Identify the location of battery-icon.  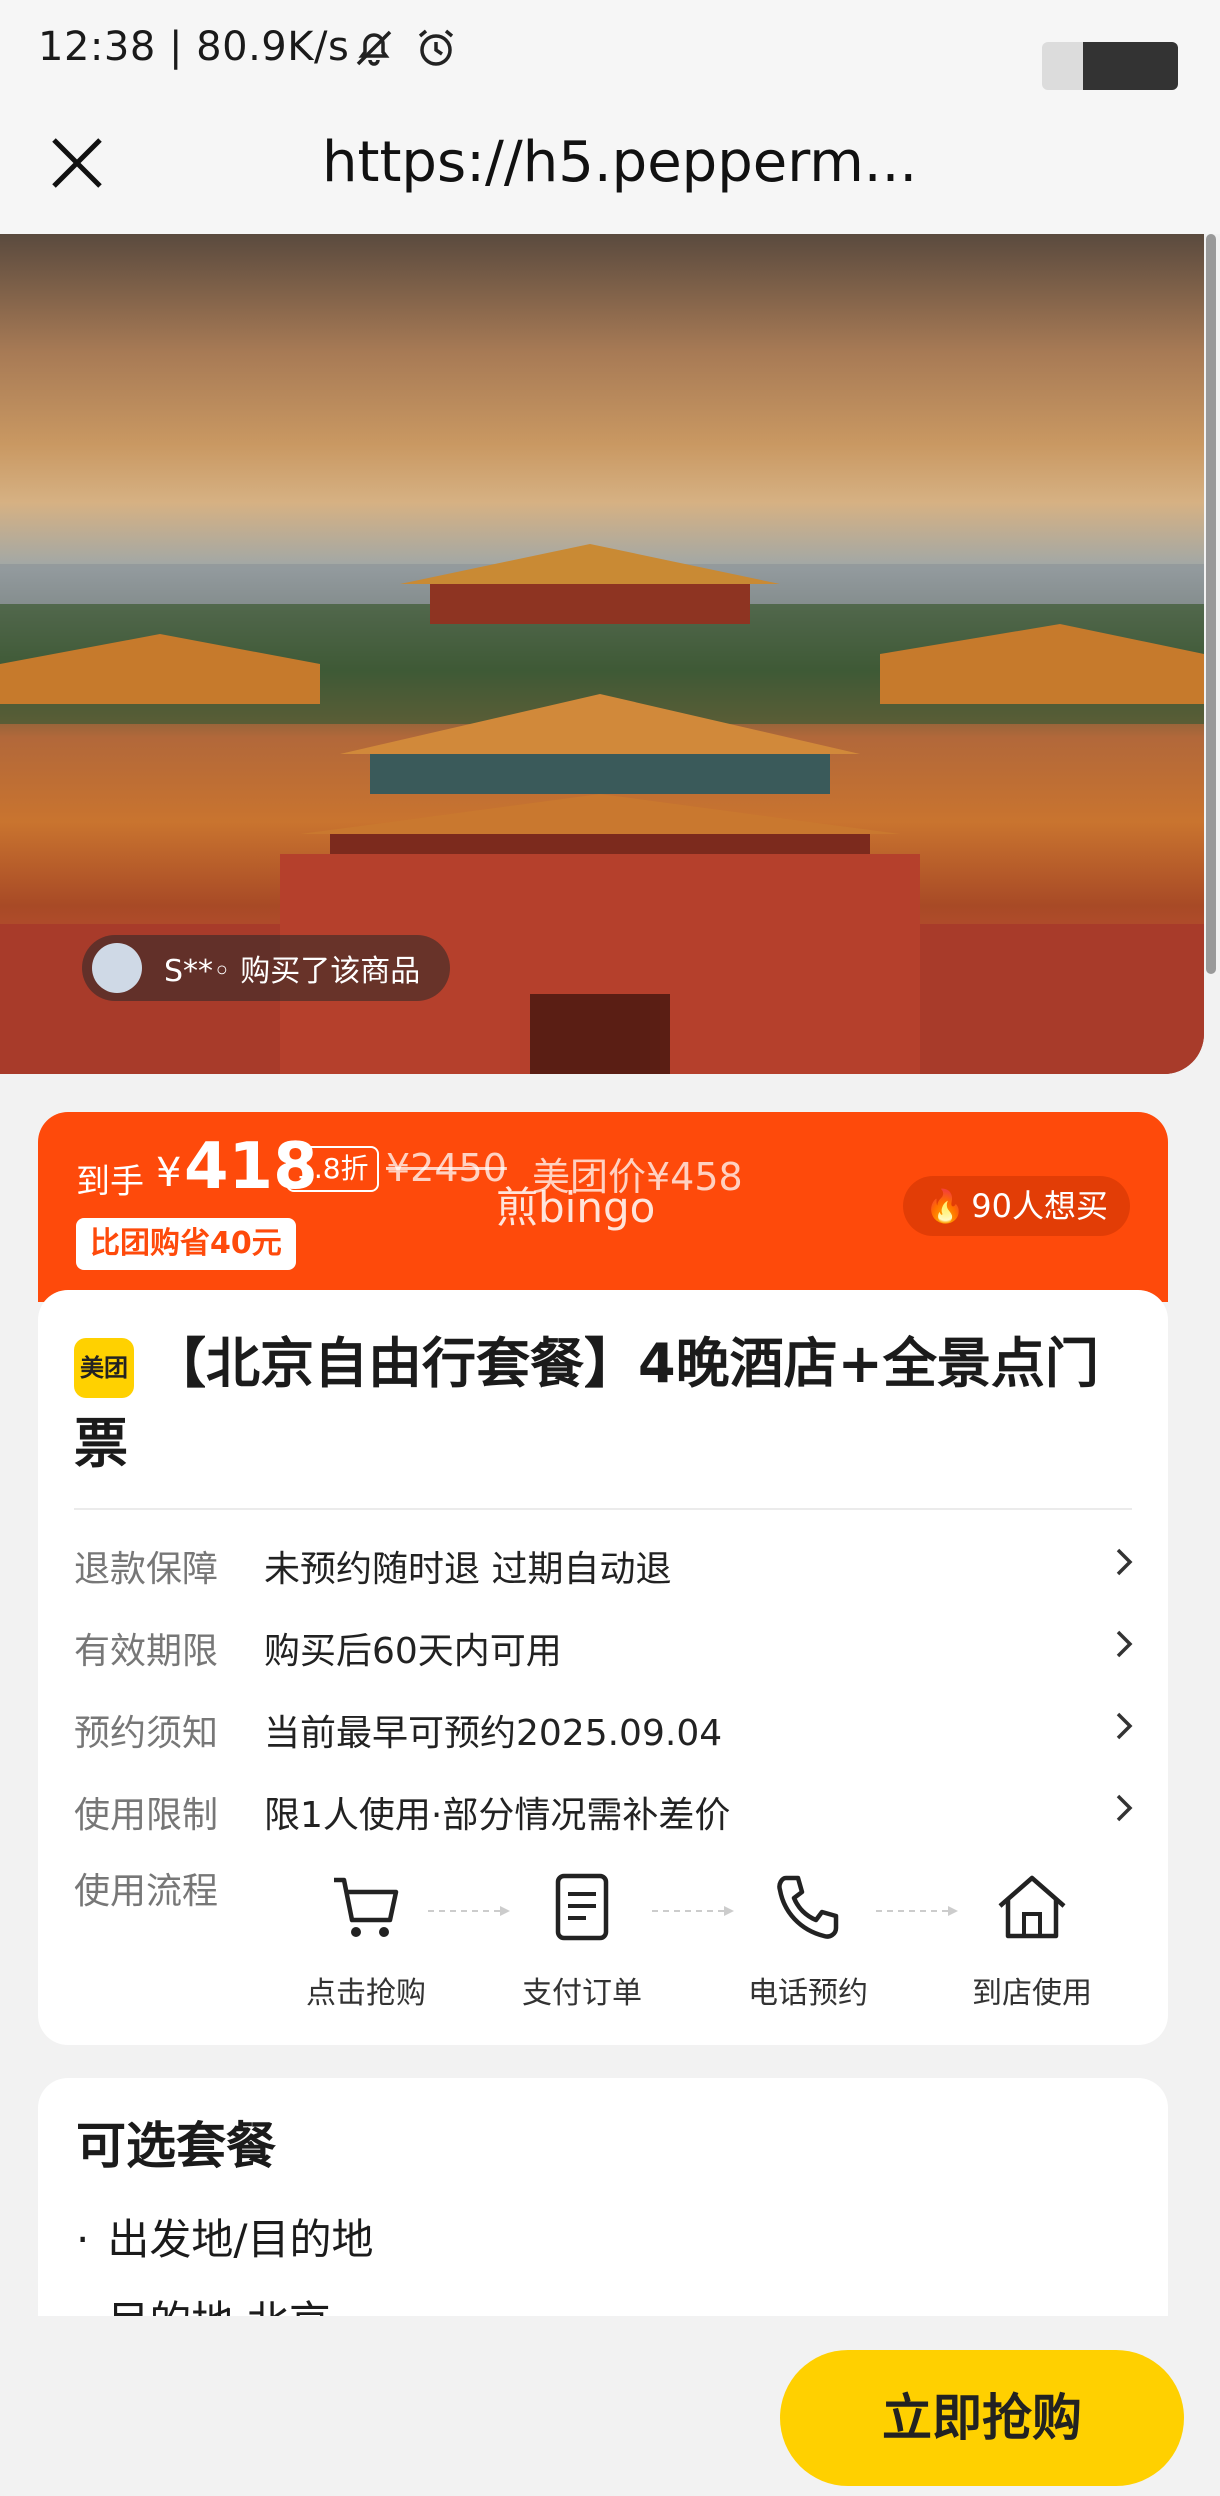
(1110, 66).